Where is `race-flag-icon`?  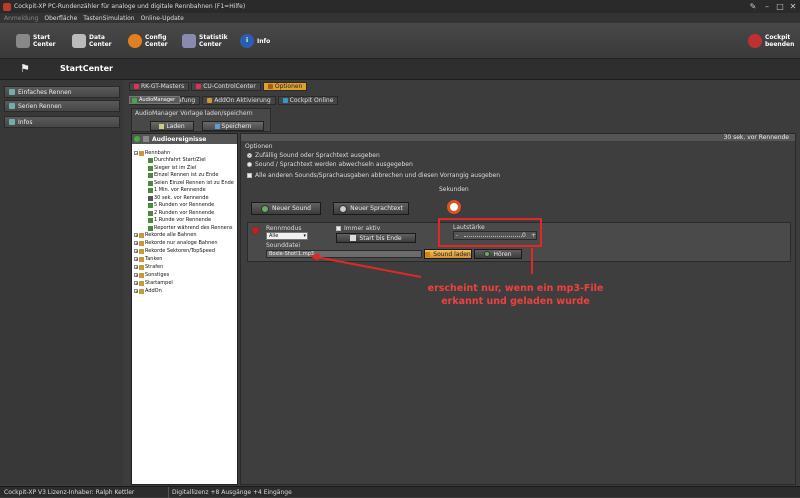
race-flag-icon is located at coordinates (353, 238).